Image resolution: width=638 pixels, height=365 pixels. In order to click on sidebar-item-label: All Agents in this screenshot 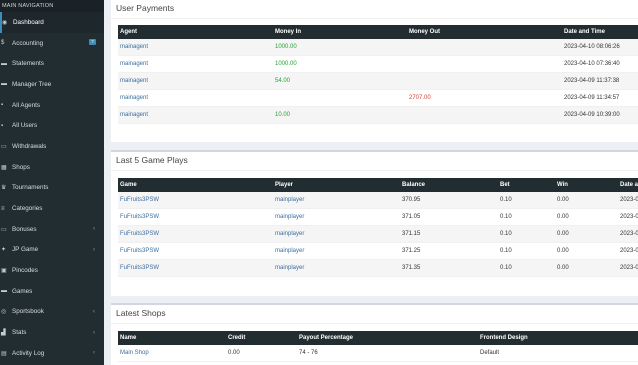, I will do `click(26, 105)`.